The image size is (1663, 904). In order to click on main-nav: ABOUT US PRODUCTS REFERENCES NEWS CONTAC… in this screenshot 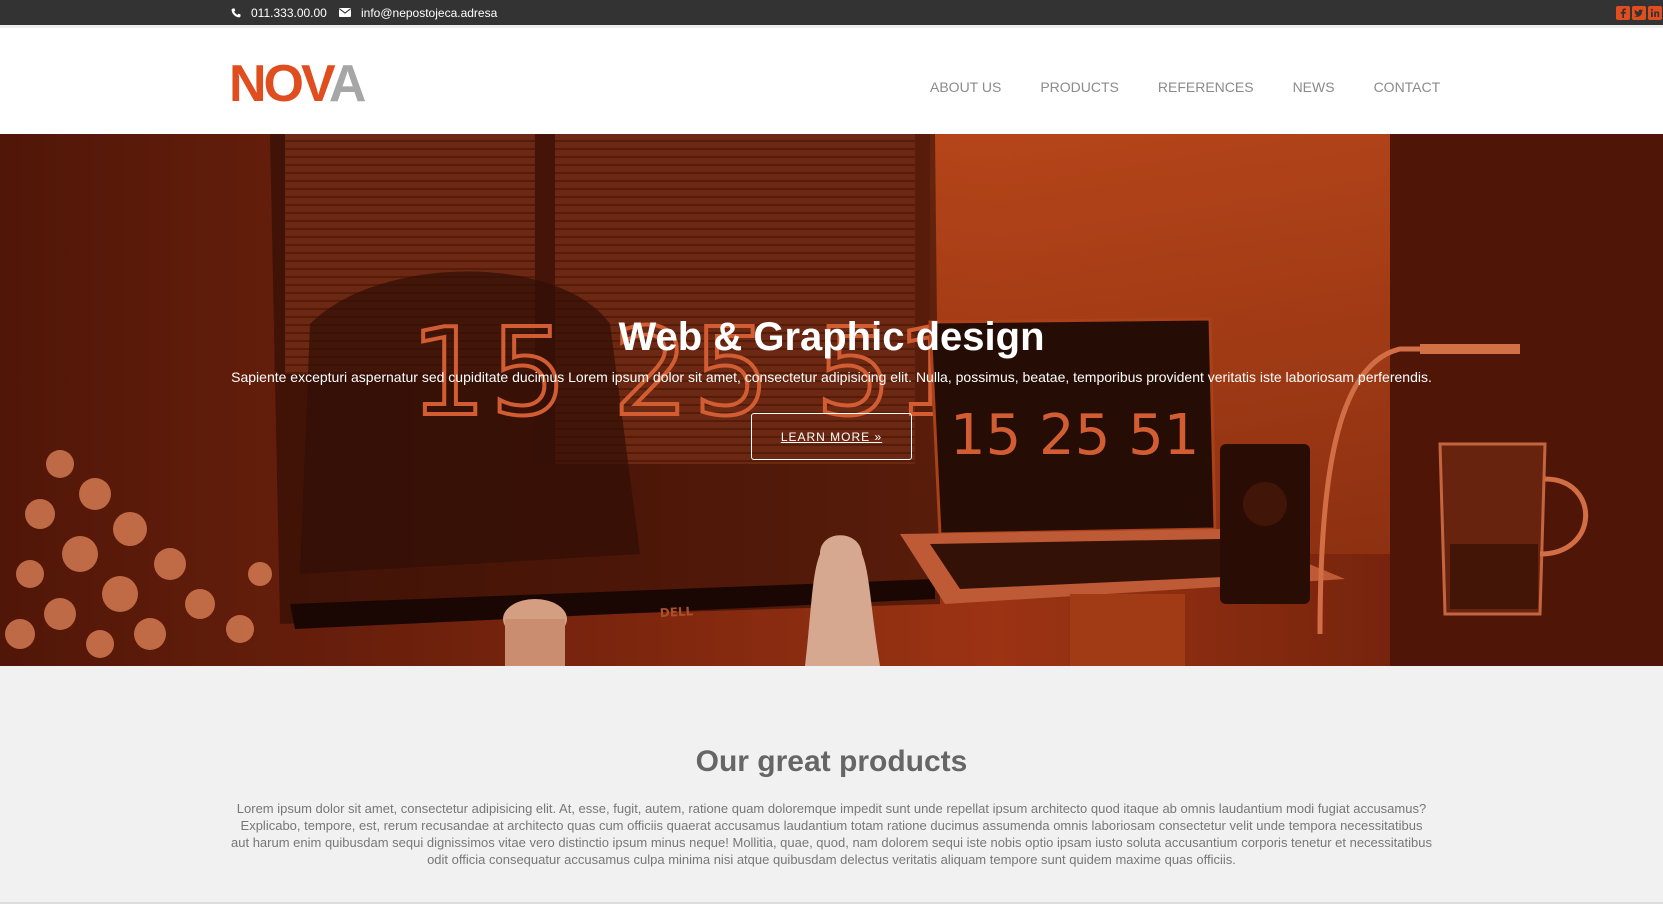, I will do `click(1185, 87)`.